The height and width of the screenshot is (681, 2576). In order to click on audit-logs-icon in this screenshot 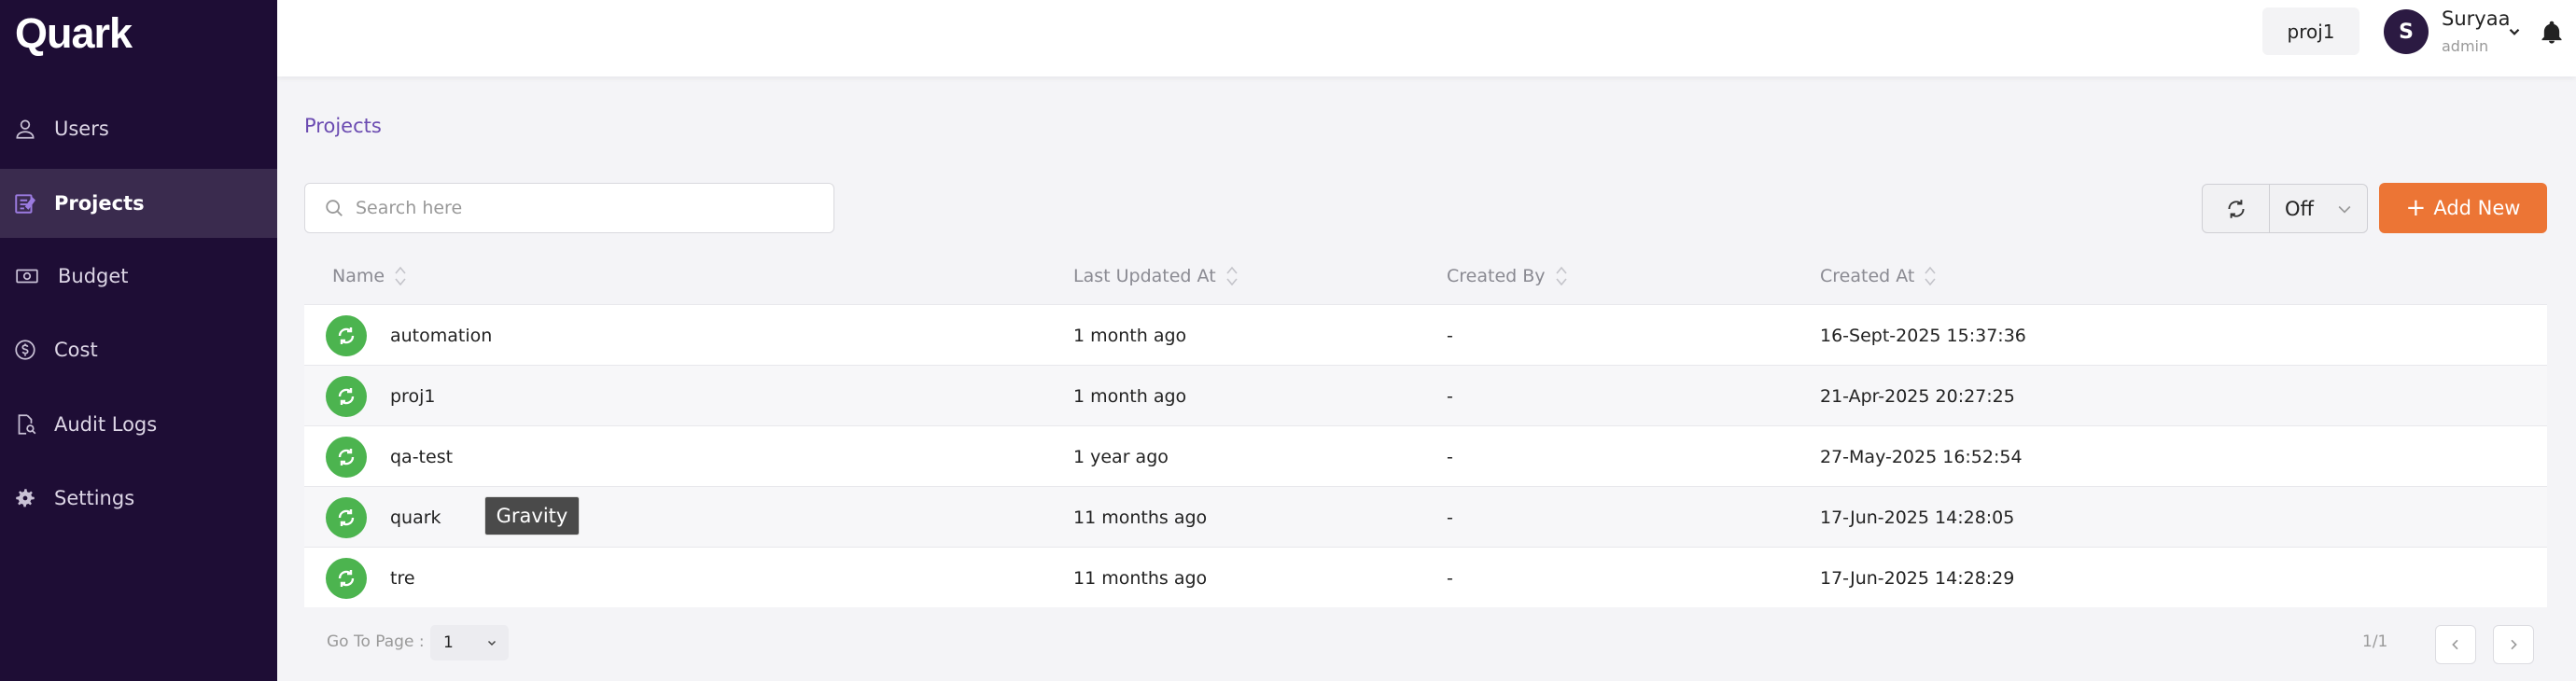, I will do `click(25, 424)`.